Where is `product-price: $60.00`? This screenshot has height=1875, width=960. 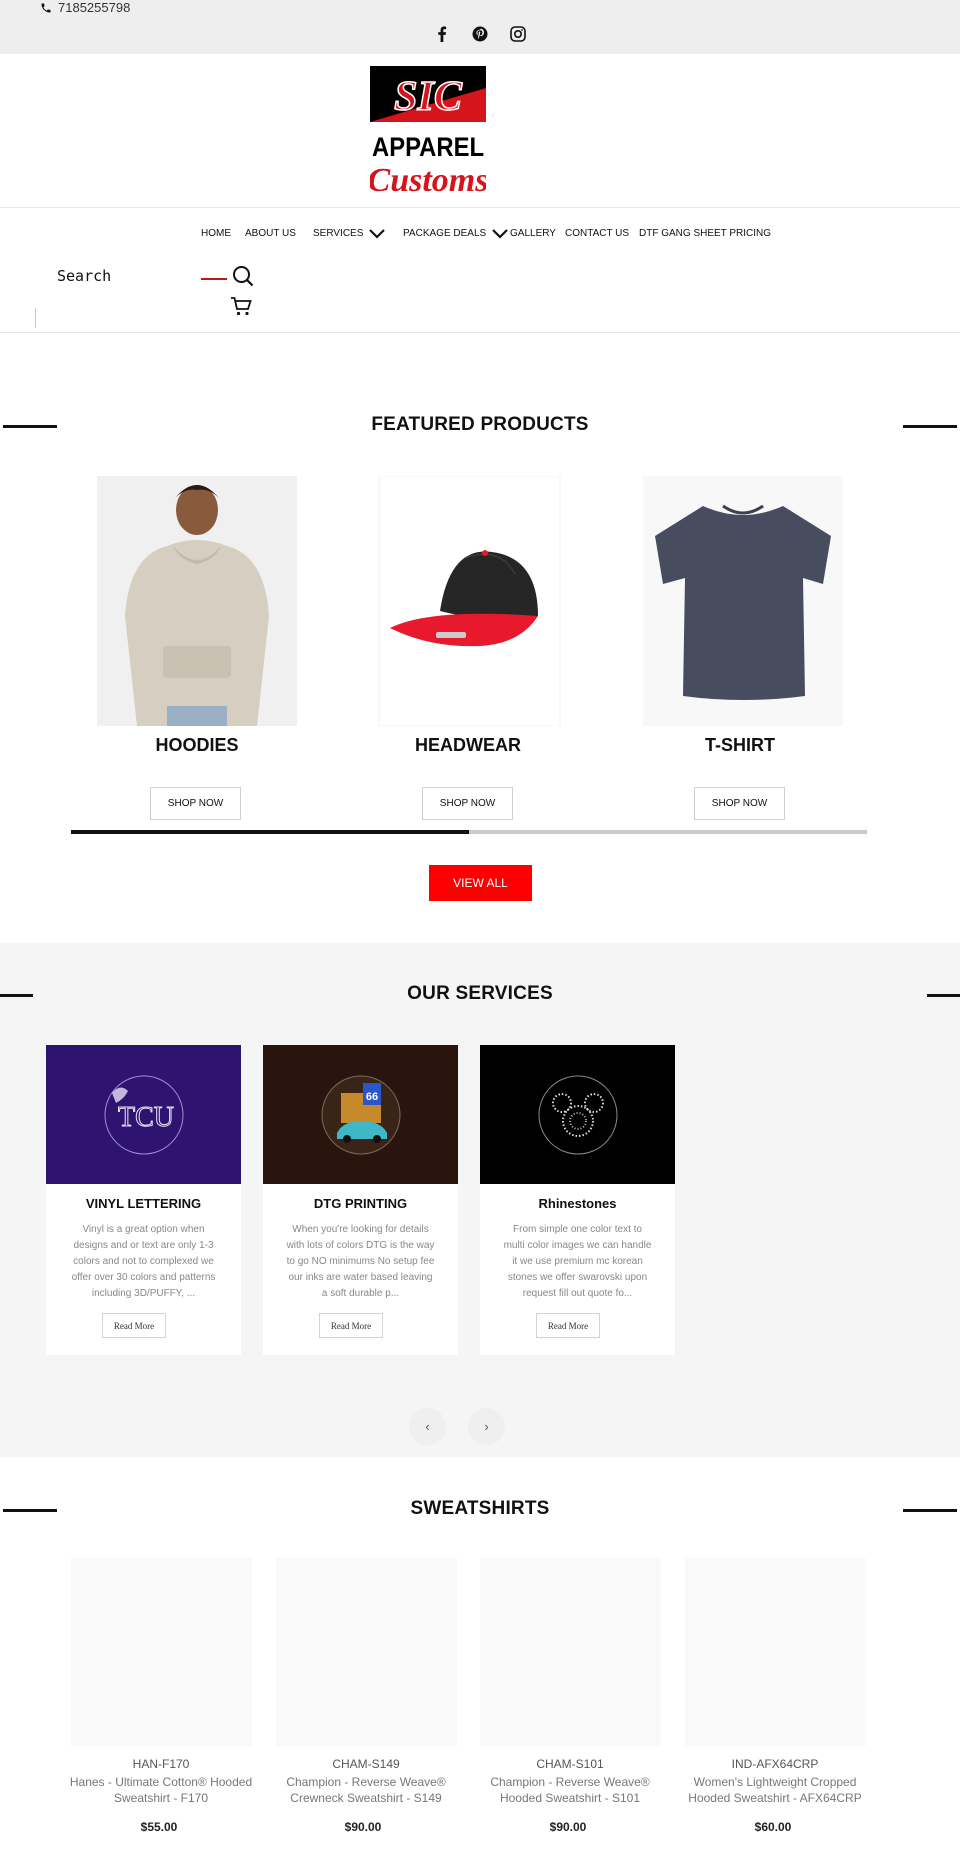
product-price: $60.00 is located at coordinates (773, 1827).